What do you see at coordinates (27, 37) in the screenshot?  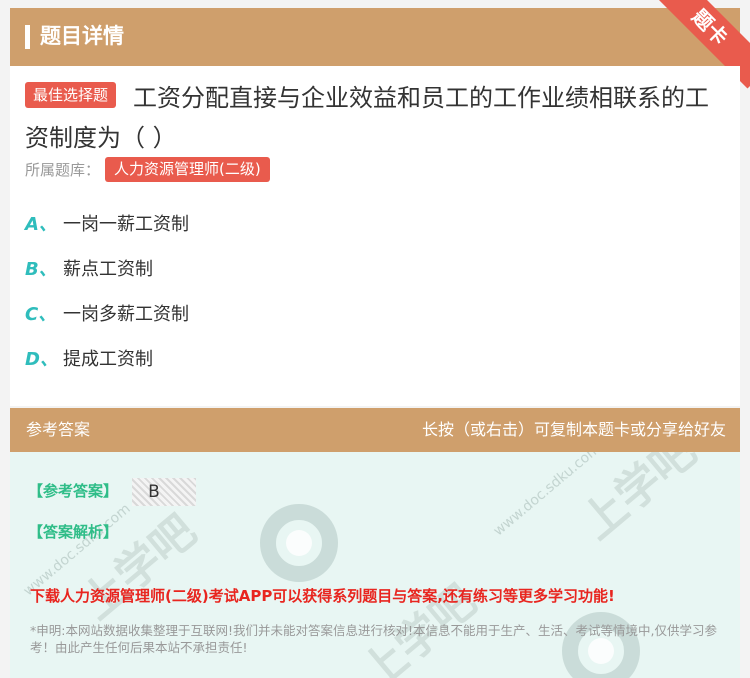 I see `header-accent-bar` at bounding box center [27, 37].